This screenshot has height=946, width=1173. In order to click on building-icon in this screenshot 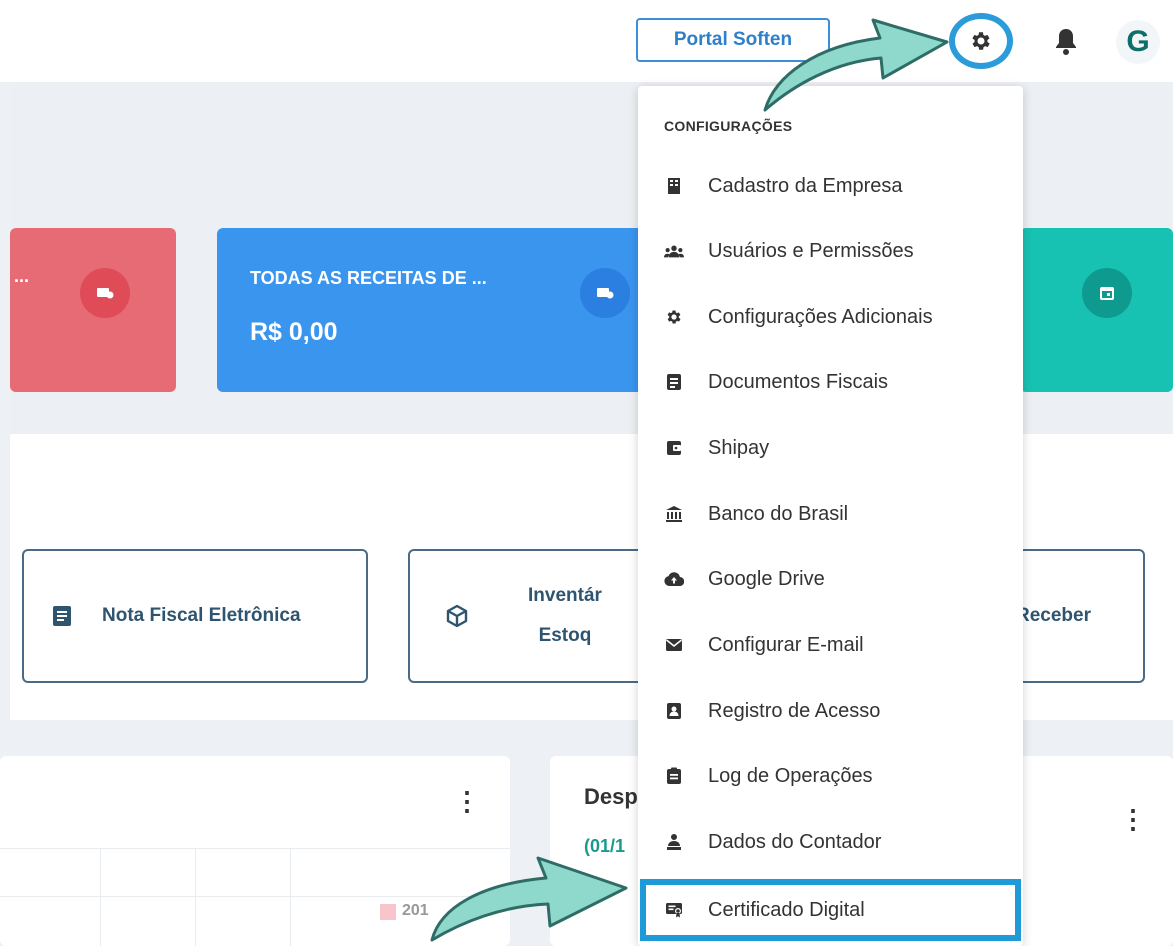, I will do `click(674, 186)`.